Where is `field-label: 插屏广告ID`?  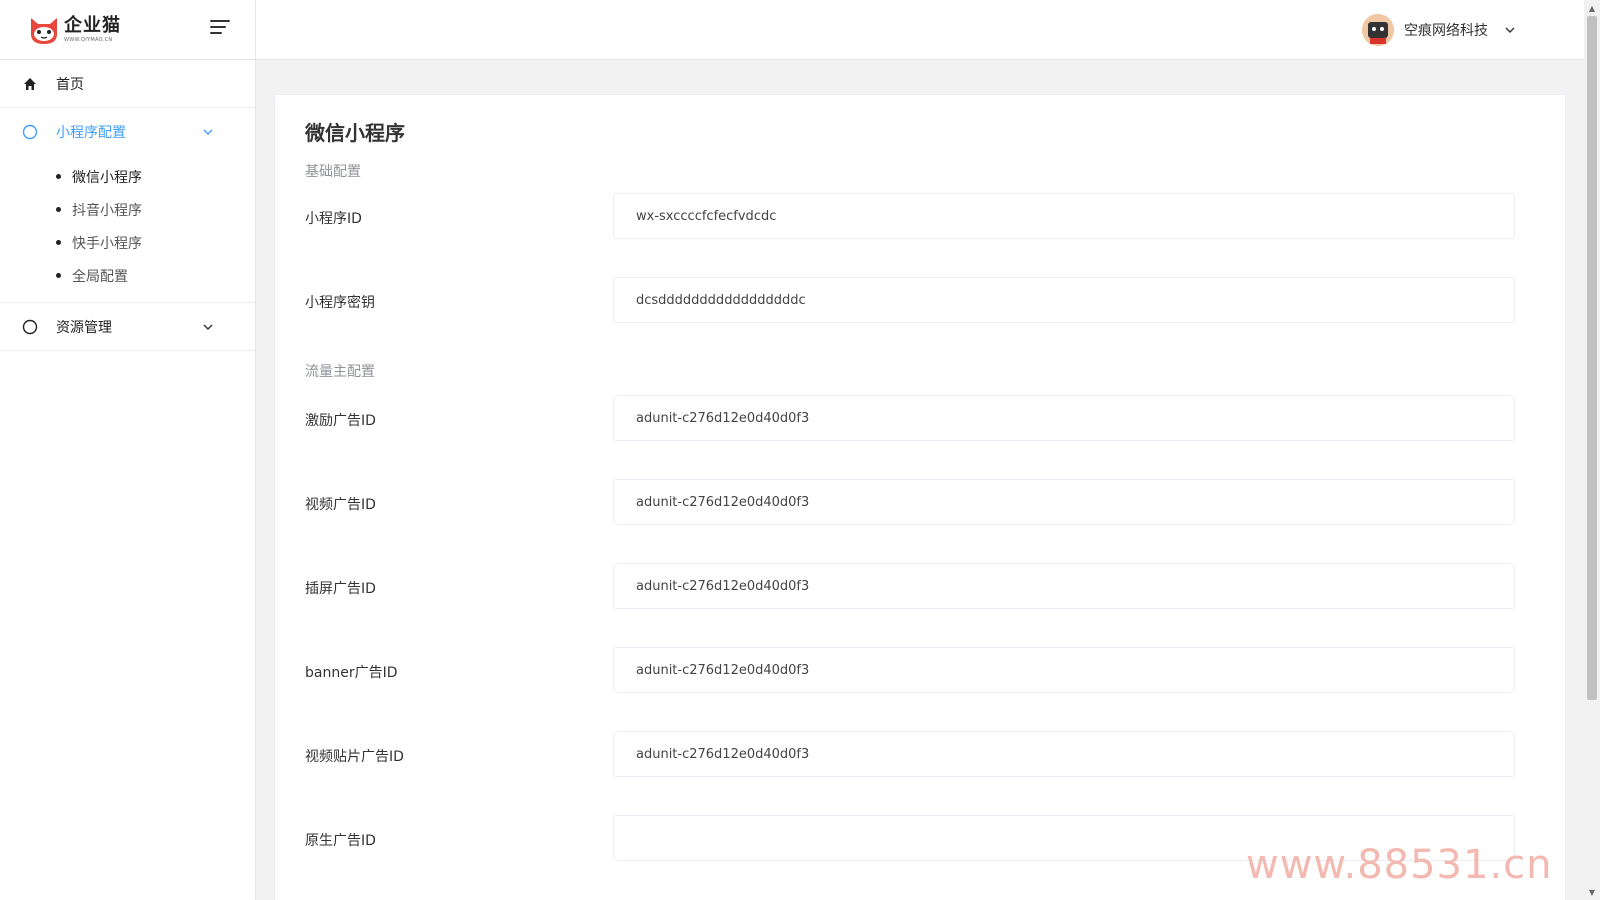 field-label: 插屏广告ID is located at coordinates (340, 589).